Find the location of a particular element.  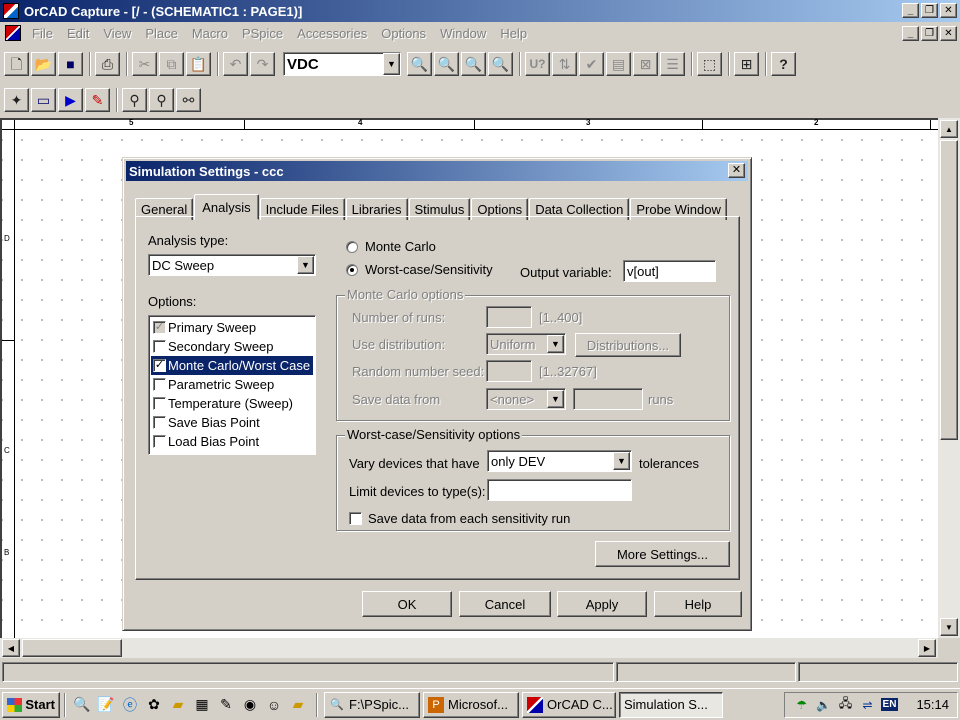

notepad-icon: 📝 is located at coordinates (106, 705).